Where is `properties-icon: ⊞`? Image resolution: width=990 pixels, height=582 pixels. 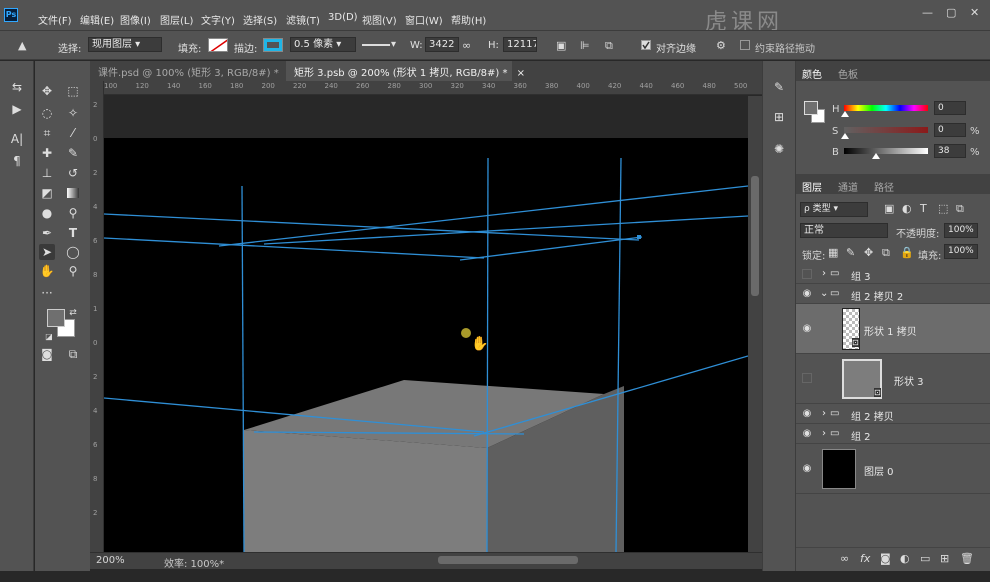 properties-icon: ⊞ is located at coordinates (779, 117).